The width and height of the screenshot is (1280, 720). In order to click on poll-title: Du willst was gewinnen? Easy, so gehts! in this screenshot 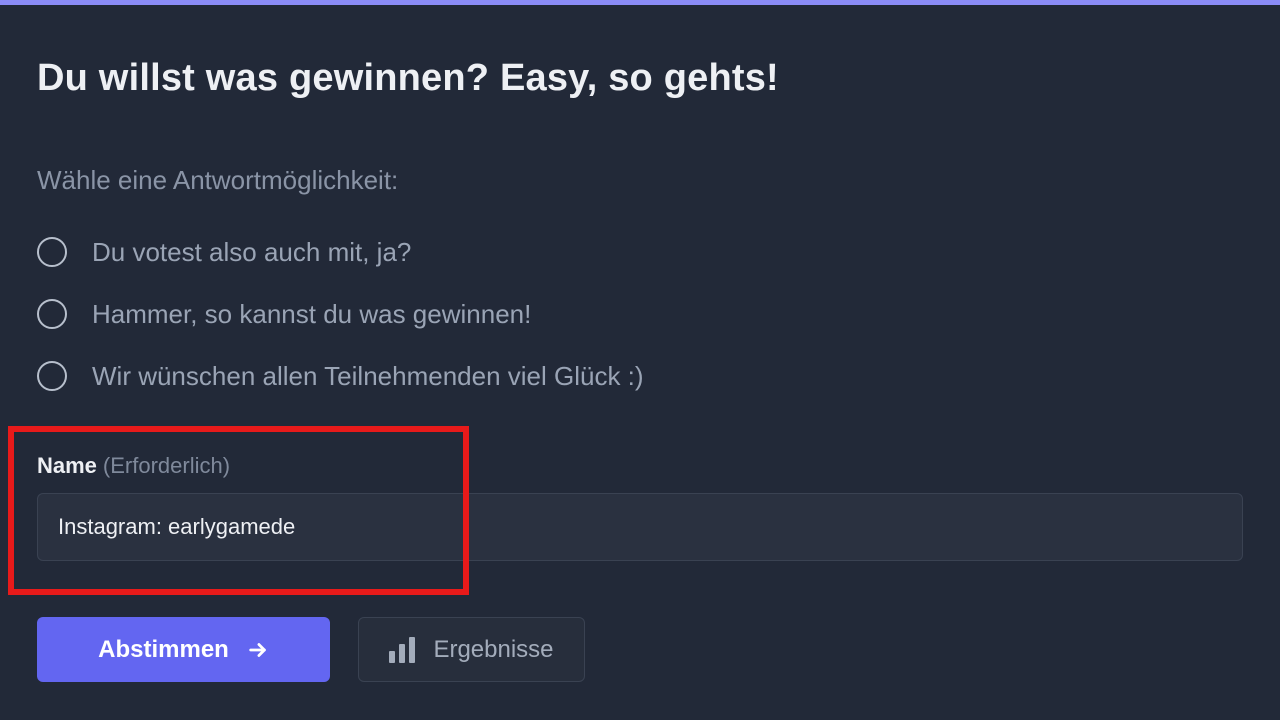, I will do `click(408, 78)`.